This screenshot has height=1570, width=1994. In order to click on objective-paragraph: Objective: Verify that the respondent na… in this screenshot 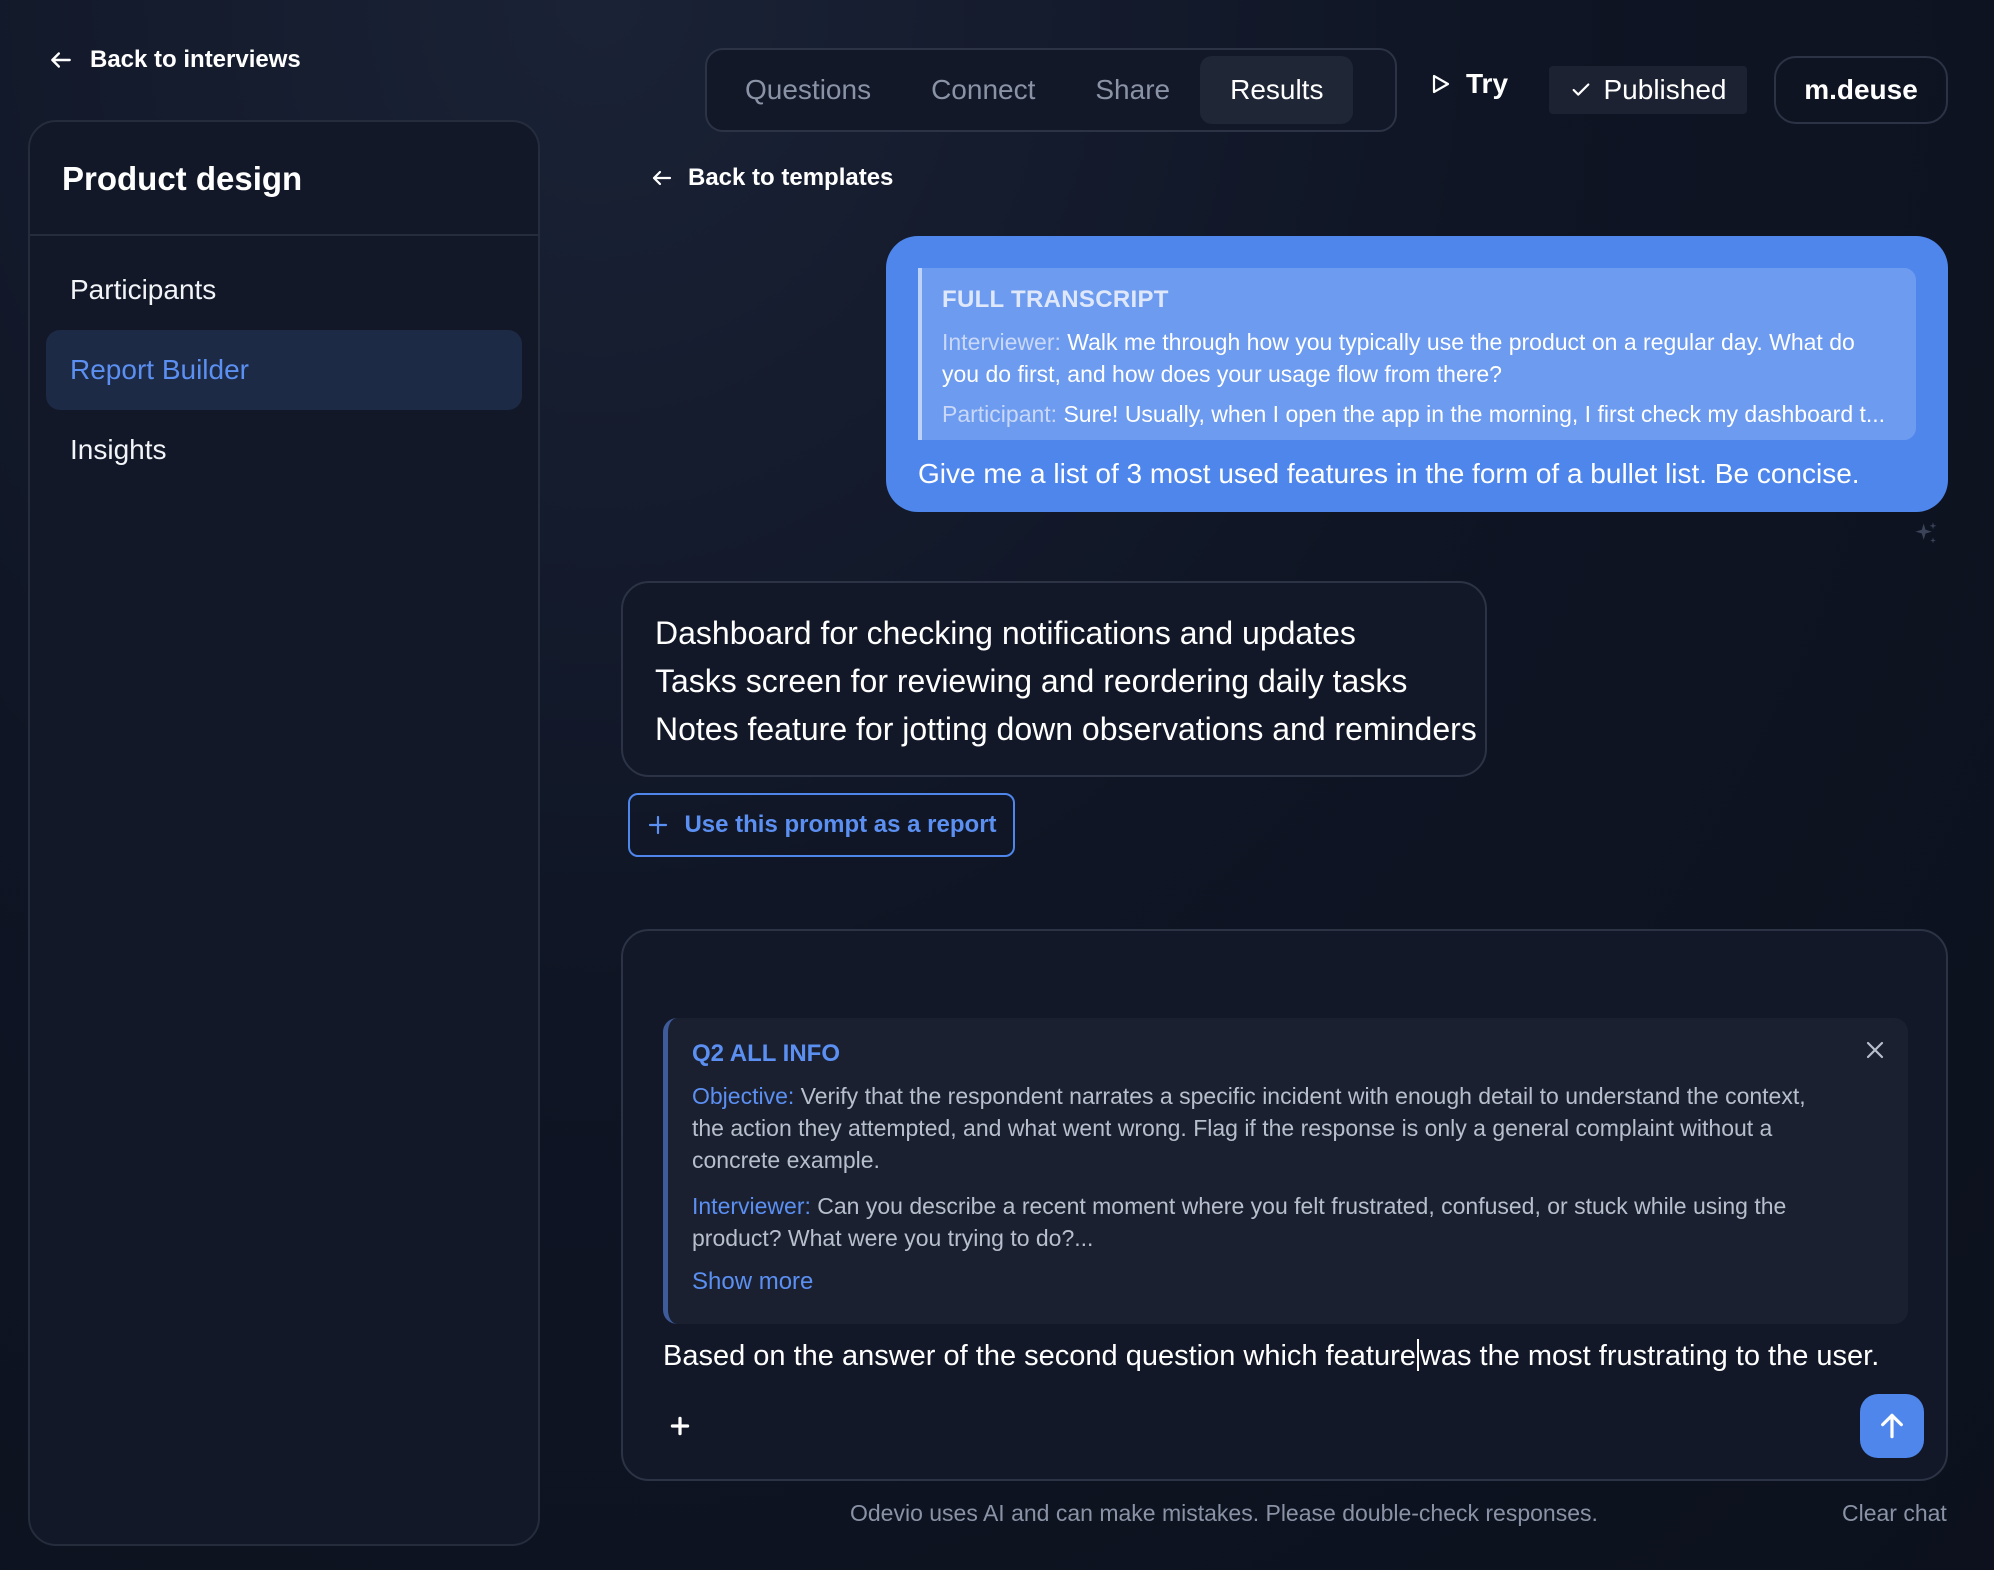, I will do `click(1260, 1128)`.